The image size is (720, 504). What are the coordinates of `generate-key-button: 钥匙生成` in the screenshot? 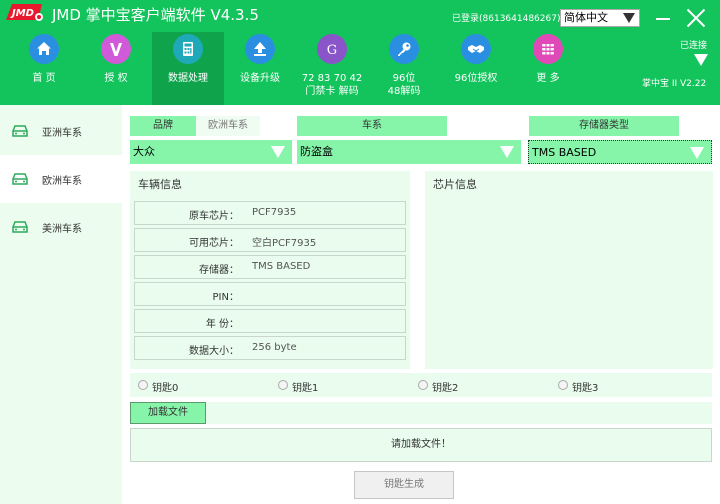 It's located at (404, 485).